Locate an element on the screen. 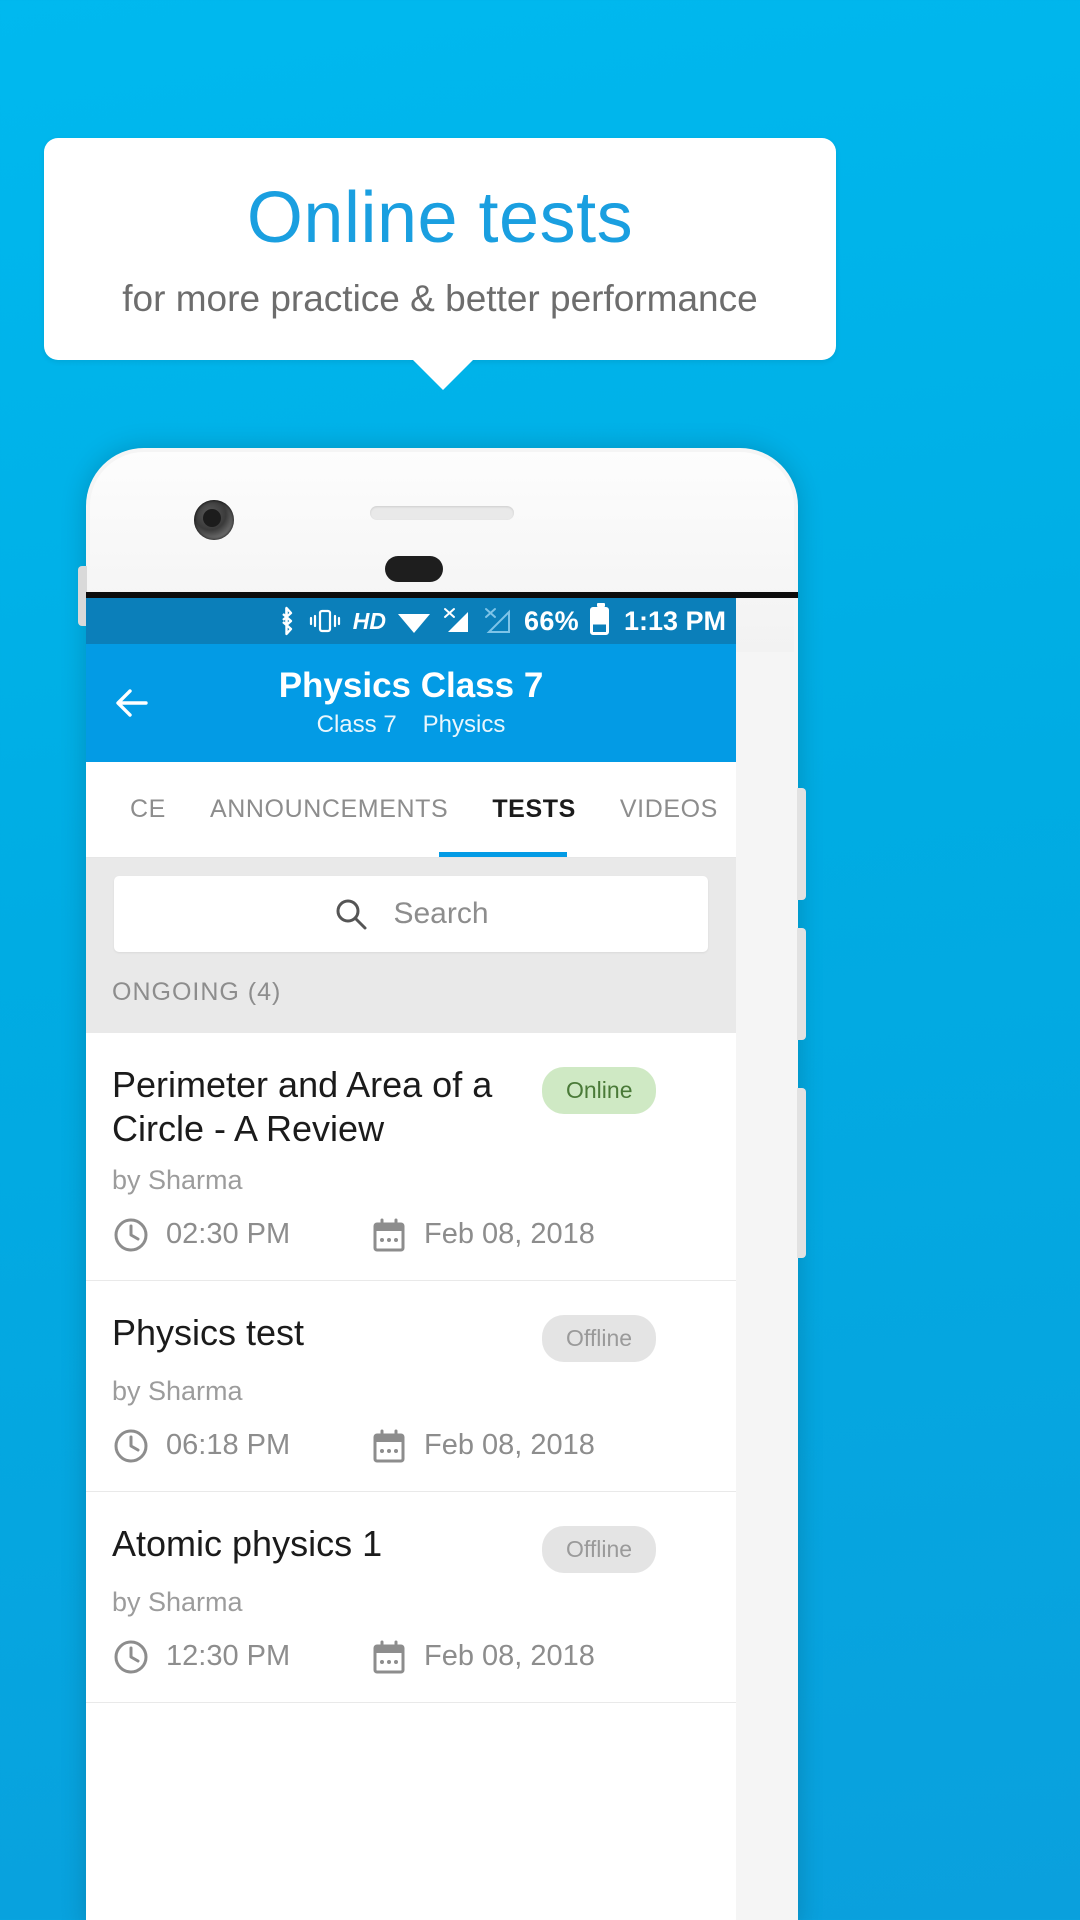  breadcrumb: Class 7 Physics is located at coordinates (411, 725).